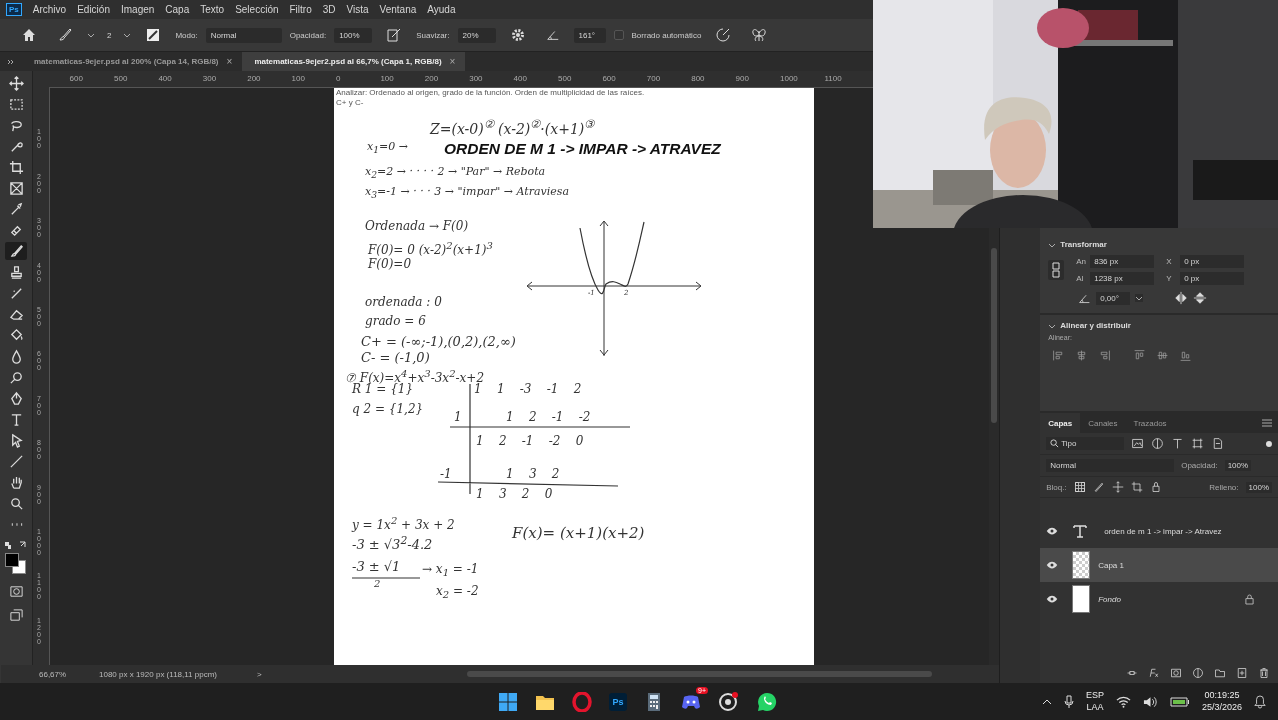  I want to click on document-tab: matematicas-9ejer2.psd al 66,7% (Capa 1, RGB/8) ×, so click(354, 61).